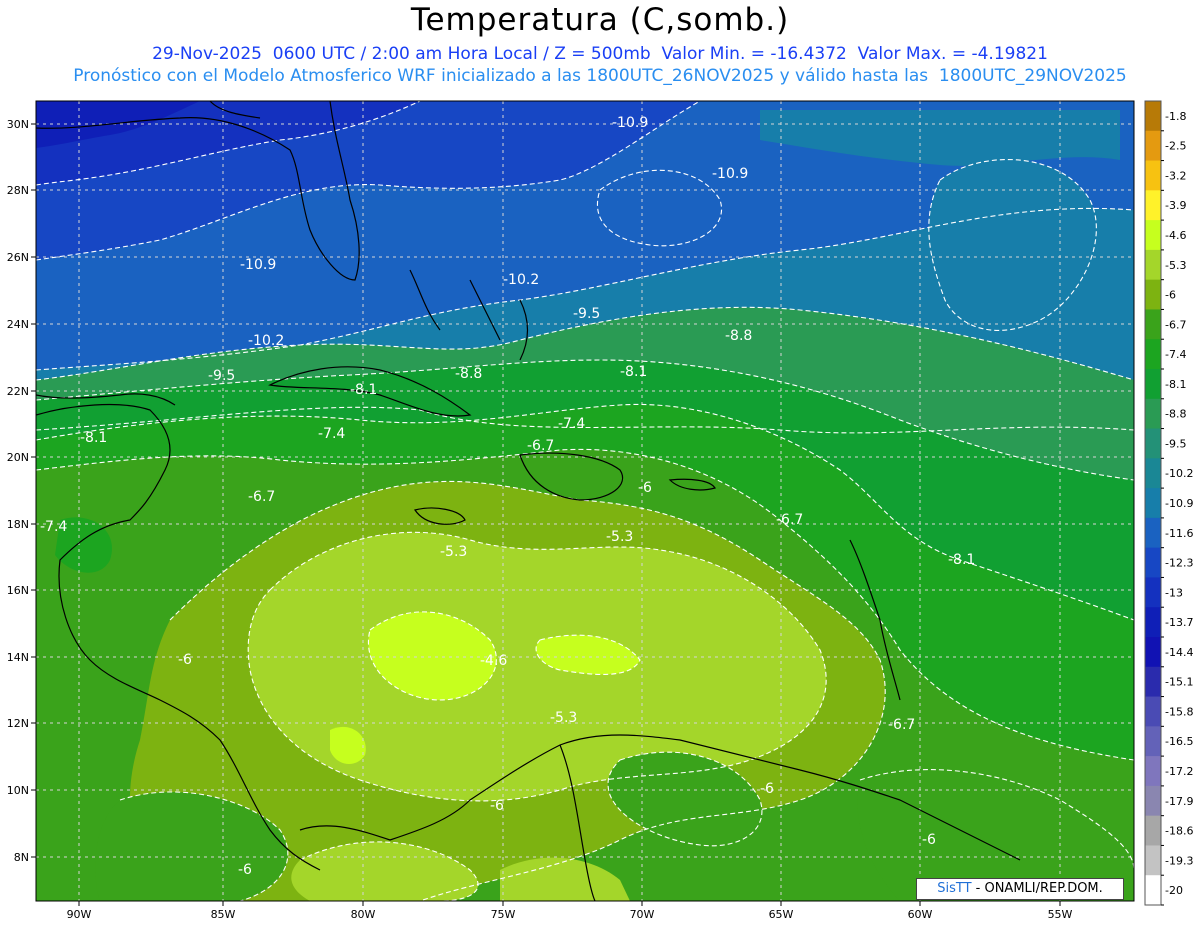 This screenshot has height=927, width=1200. I want to click on colorbar-label: -19.3, so click(1179, 860).